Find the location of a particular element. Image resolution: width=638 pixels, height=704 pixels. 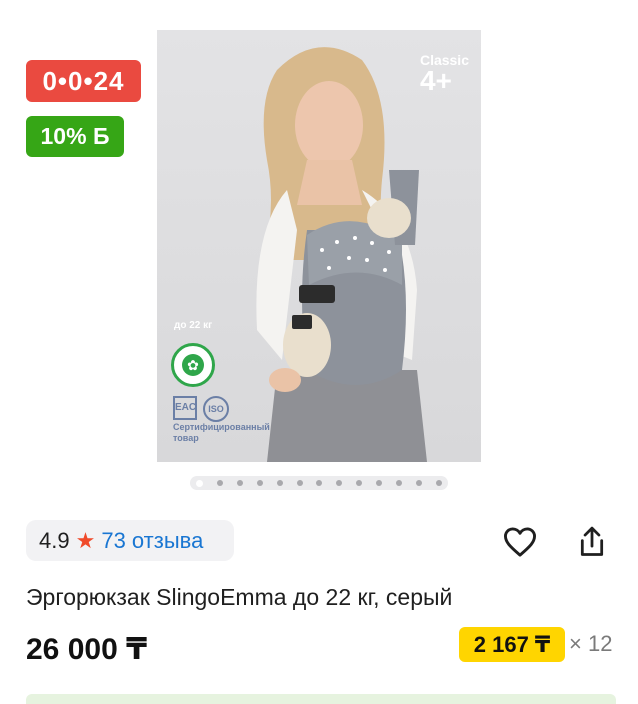

sale-timer-badge: 0•0•24 is located at coordinates (83, 81).